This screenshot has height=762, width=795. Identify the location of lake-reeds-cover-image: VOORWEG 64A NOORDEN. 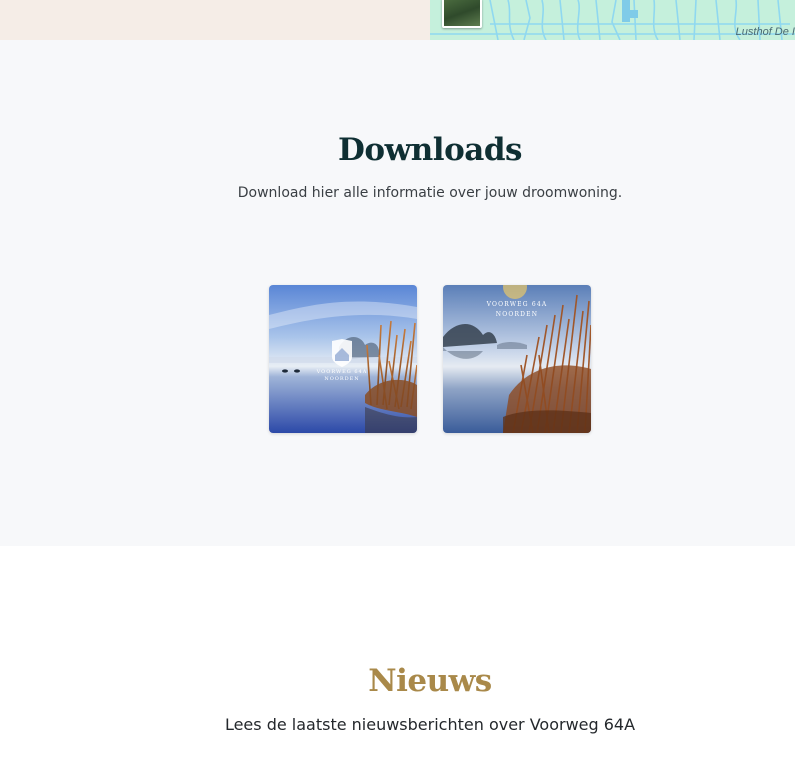
(517, 359).